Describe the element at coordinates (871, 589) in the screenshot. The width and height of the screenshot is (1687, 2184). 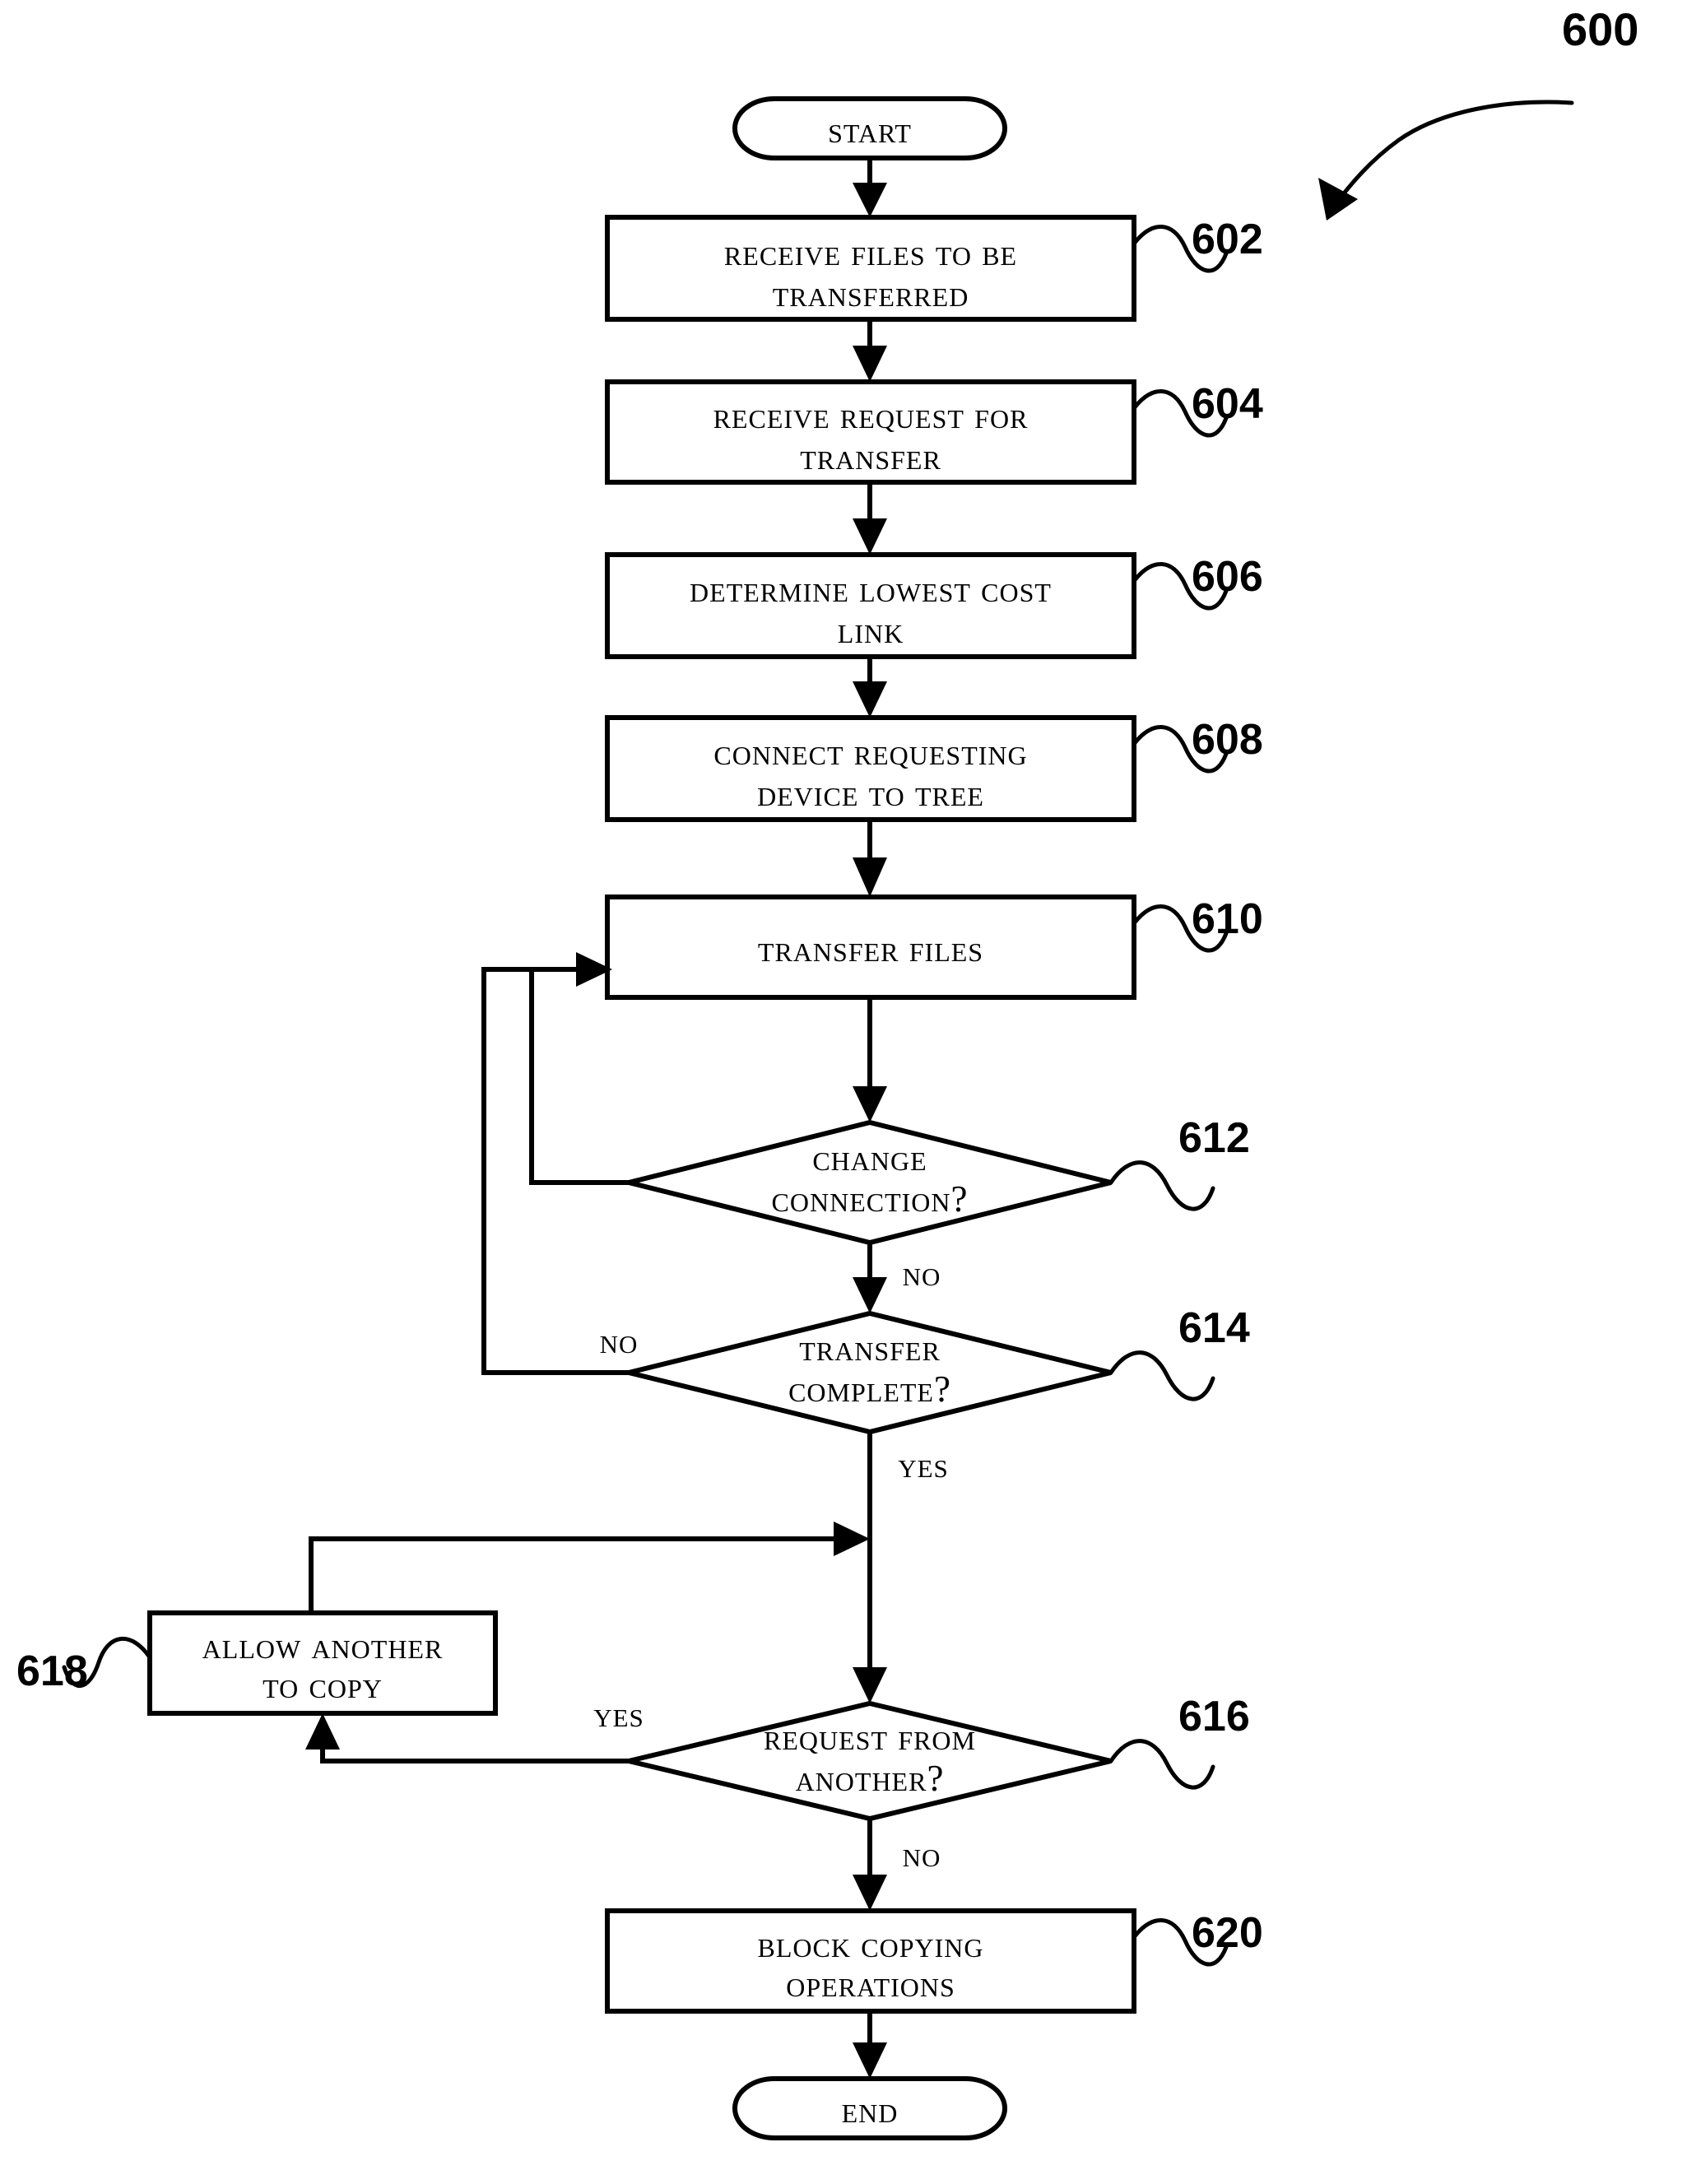
I see `node-606-line1: Determine Lowest Cost` at that location.